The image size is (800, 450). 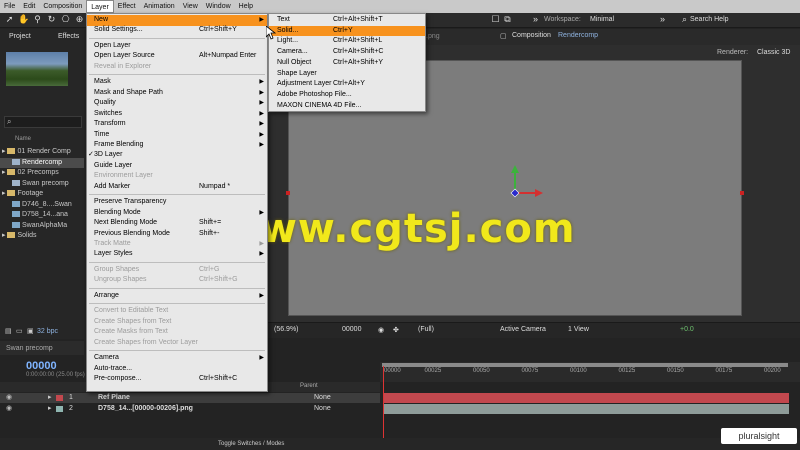 I want to click on work-area-bar, so click(x=585, y=365).